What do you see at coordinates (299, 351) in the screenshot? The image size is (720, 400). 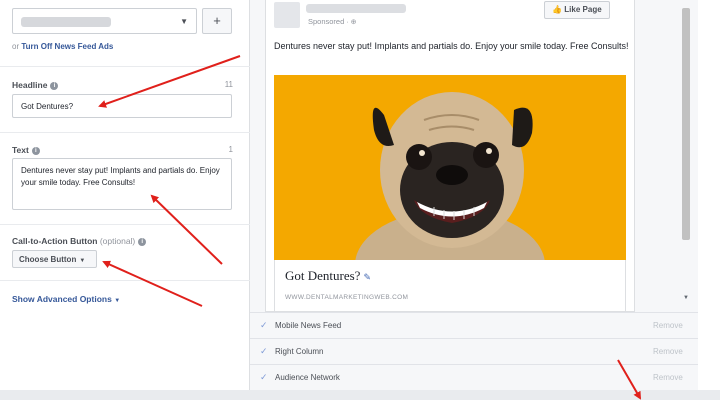 I see `placement-label: Right Column` at bounding box center [299, 351].